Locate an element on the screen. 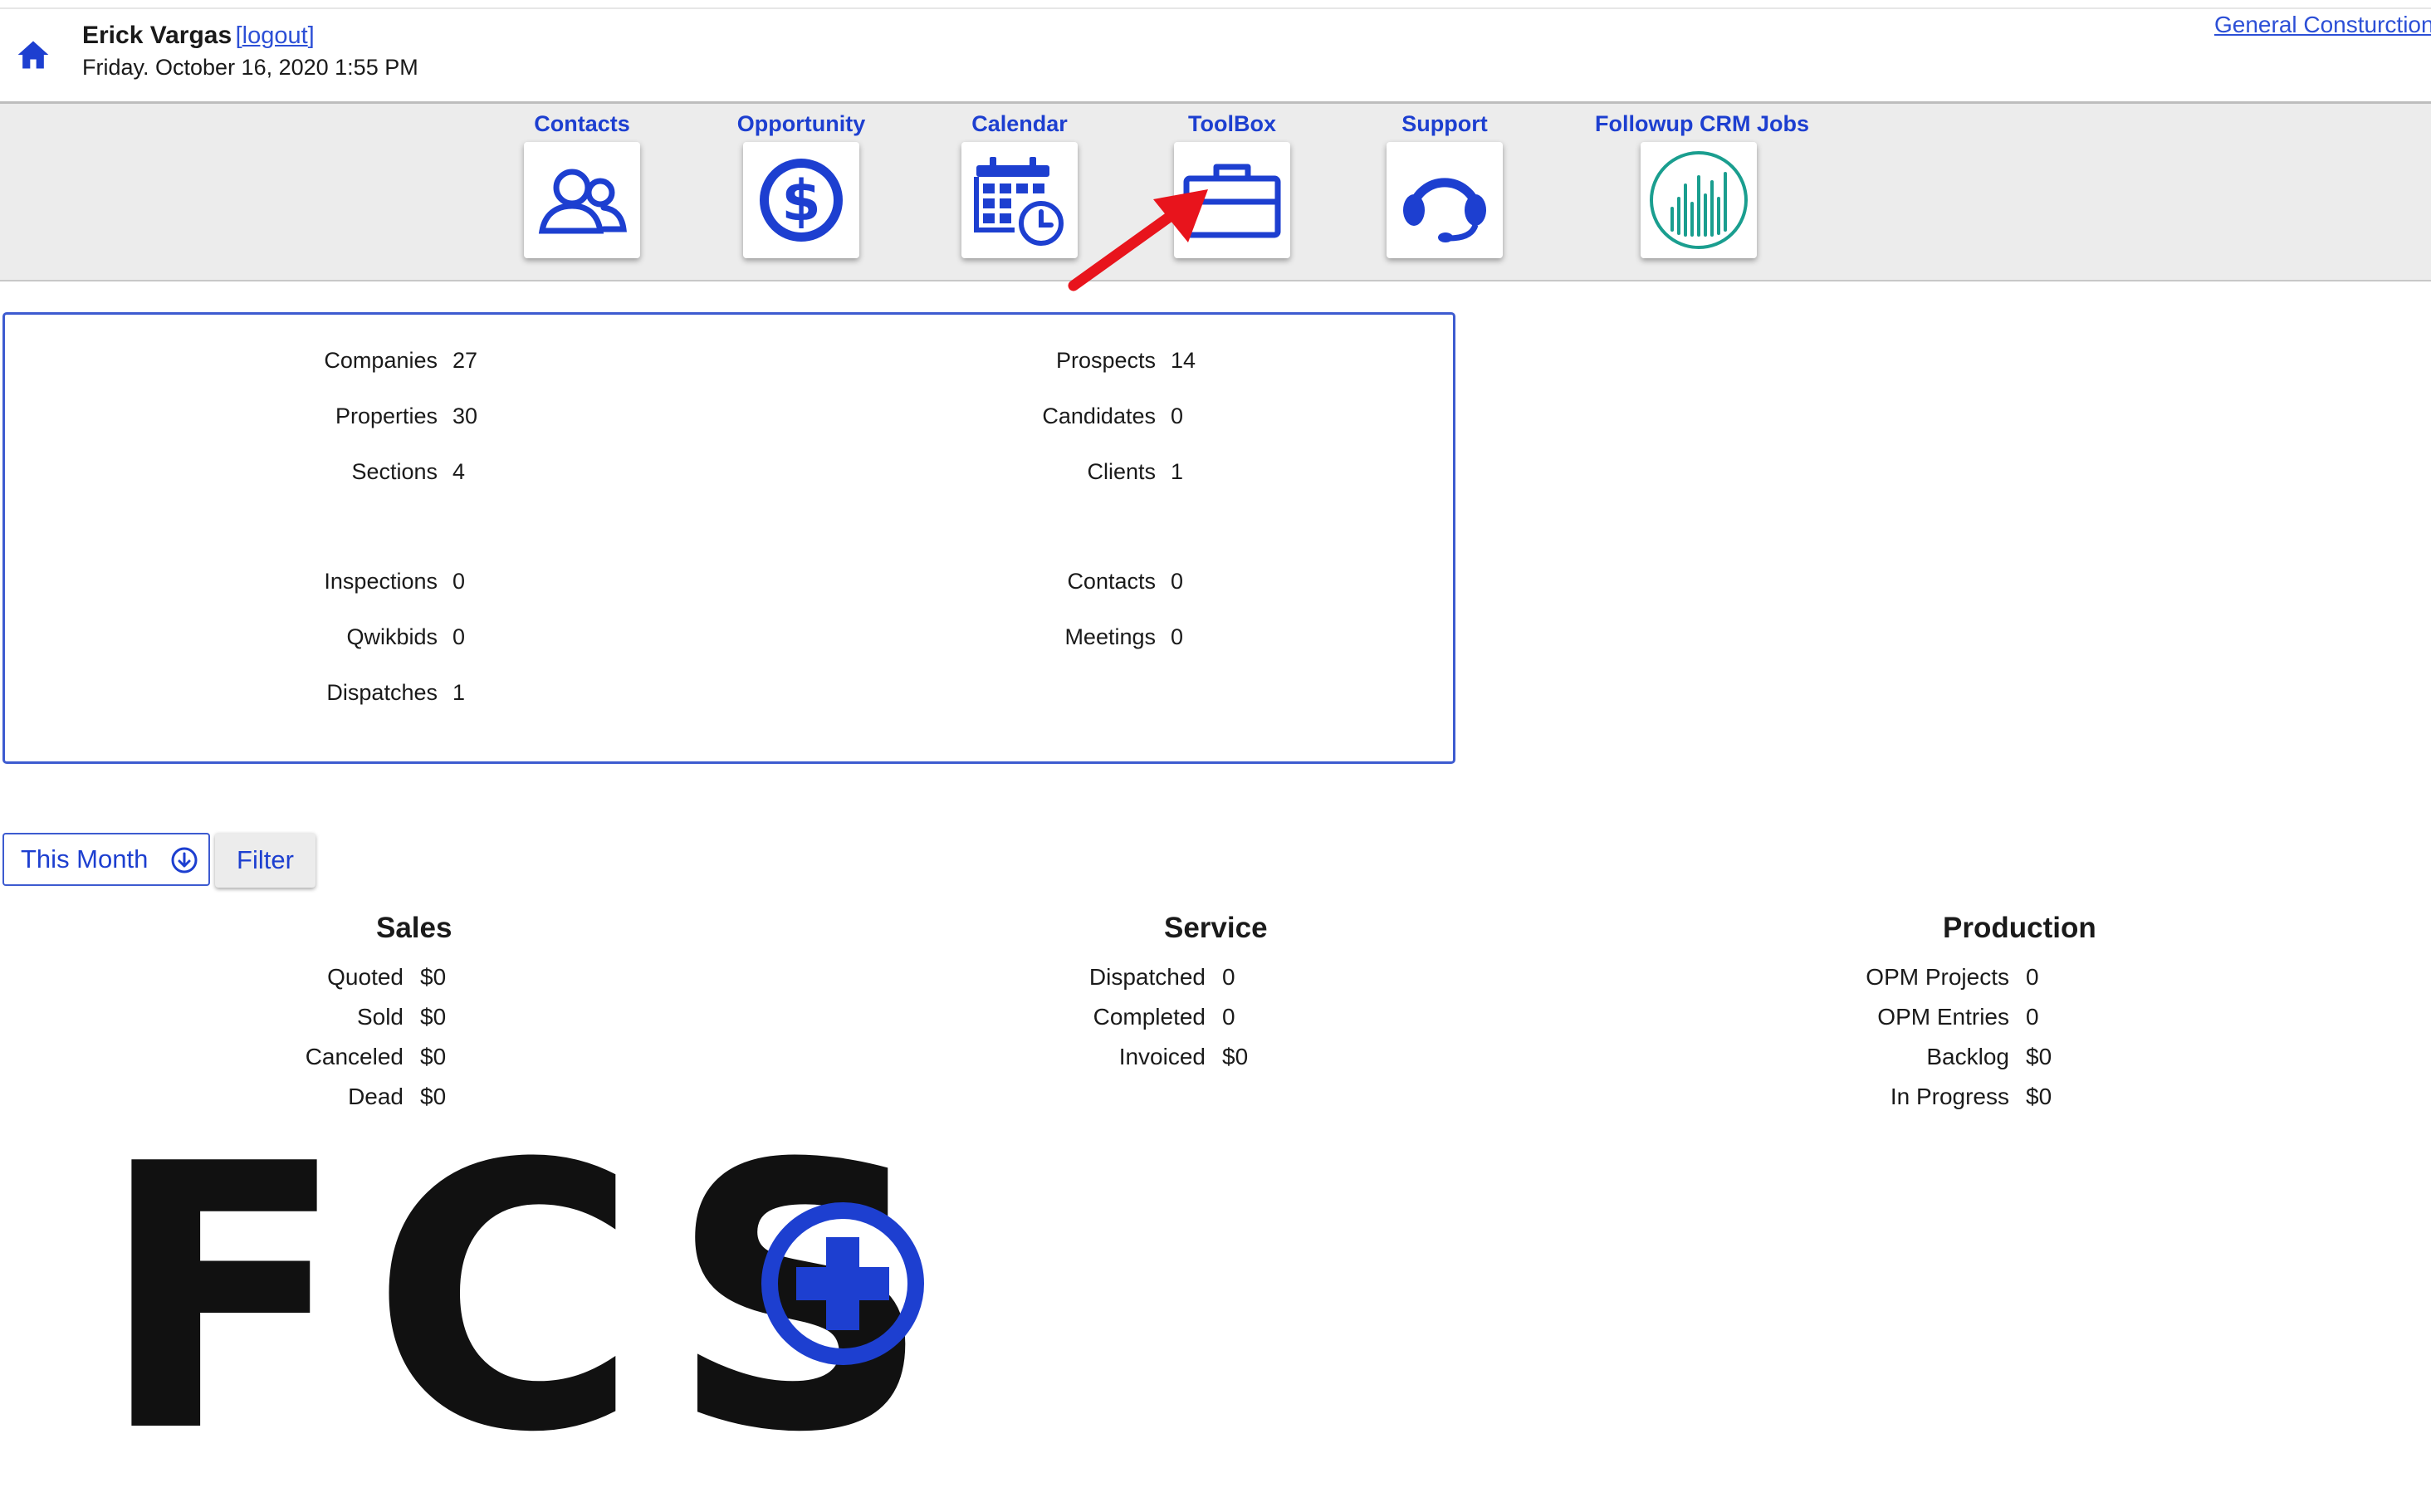 The height and width of the screenshot is (1512, 2431). nav-calendar-tile is located at coordinates (1019, 200).